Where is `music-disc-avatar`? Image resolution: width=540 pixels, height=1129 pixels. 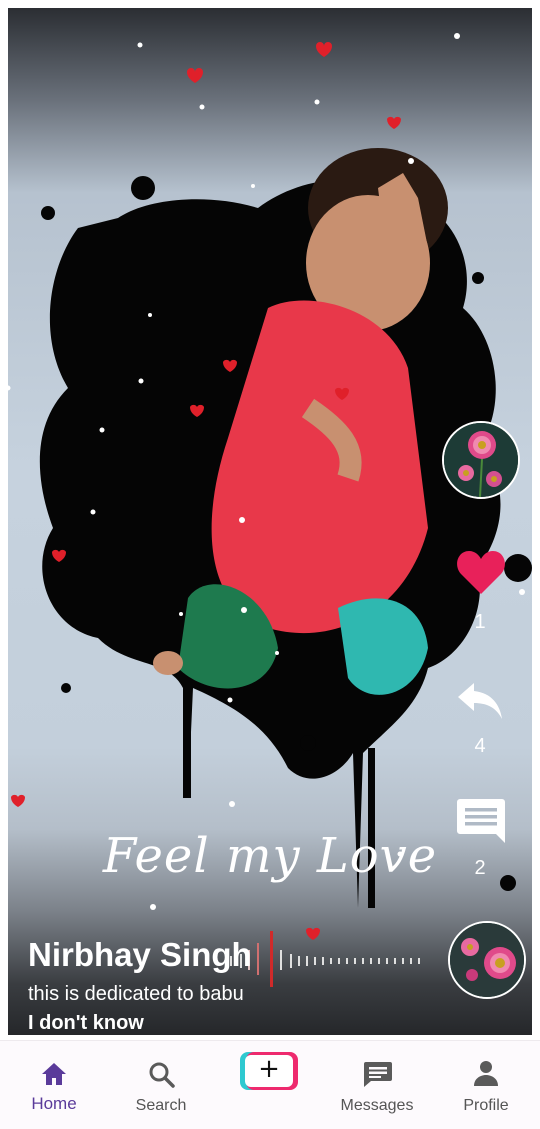 music-disc-avatar is located at coordinates (487, 960).